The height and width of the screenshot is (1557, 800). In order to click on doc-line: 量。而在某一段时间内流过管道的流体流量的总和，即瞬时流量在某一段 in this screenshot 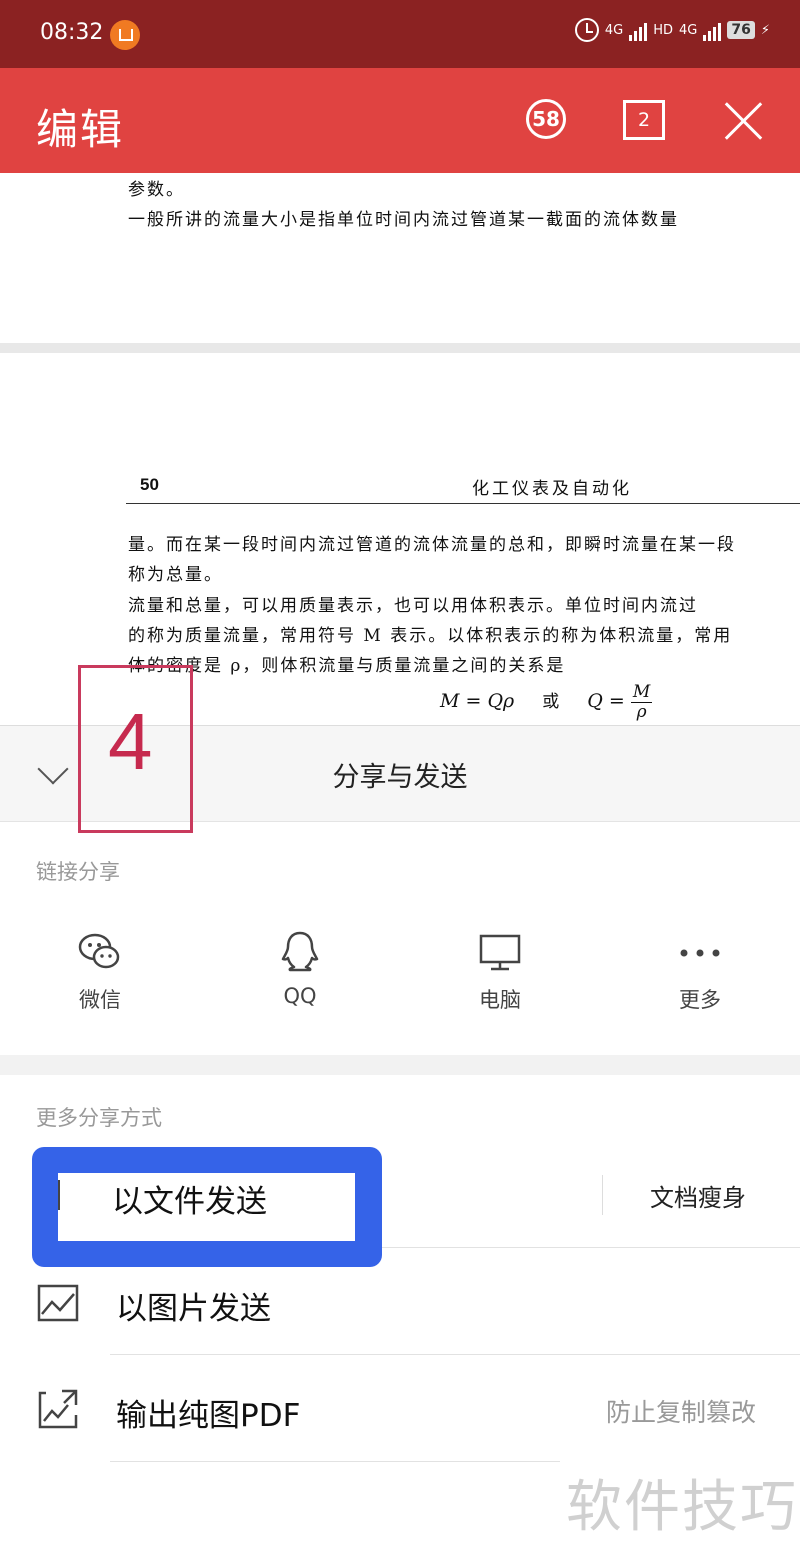, I will do `click(432, 545)`.